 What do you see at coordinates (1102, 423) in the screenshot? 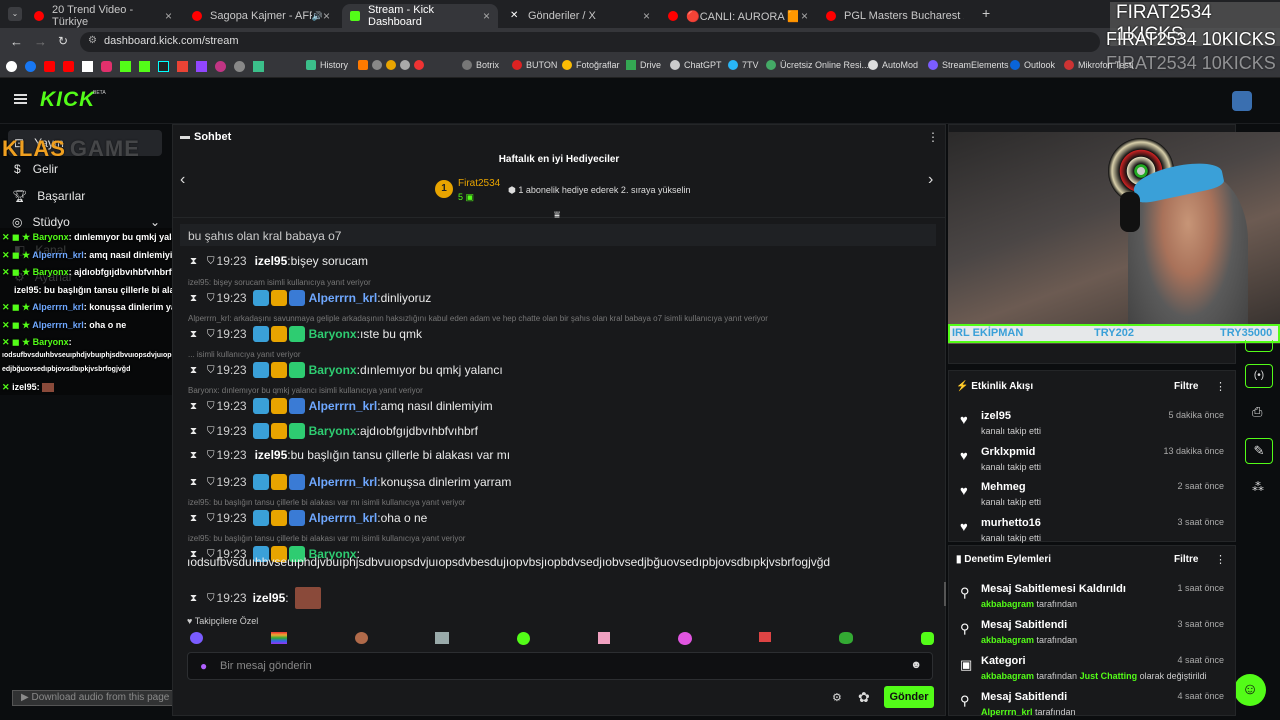
I see `activity-item: izel95 kanalı takip etti 5 dakika önce` at bounding box center [1102, 423].